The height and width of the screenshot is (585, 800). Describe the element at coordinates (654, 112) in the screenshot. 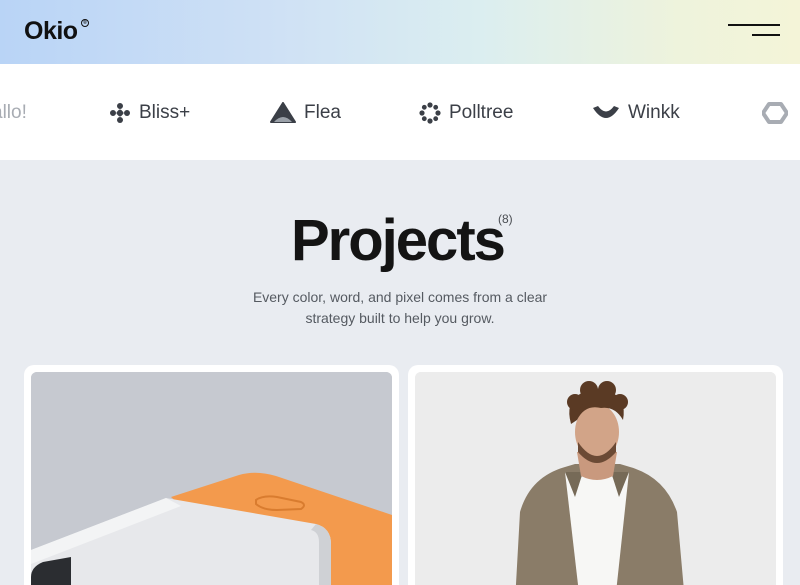

I see `brand-name: Winkk` at that location.